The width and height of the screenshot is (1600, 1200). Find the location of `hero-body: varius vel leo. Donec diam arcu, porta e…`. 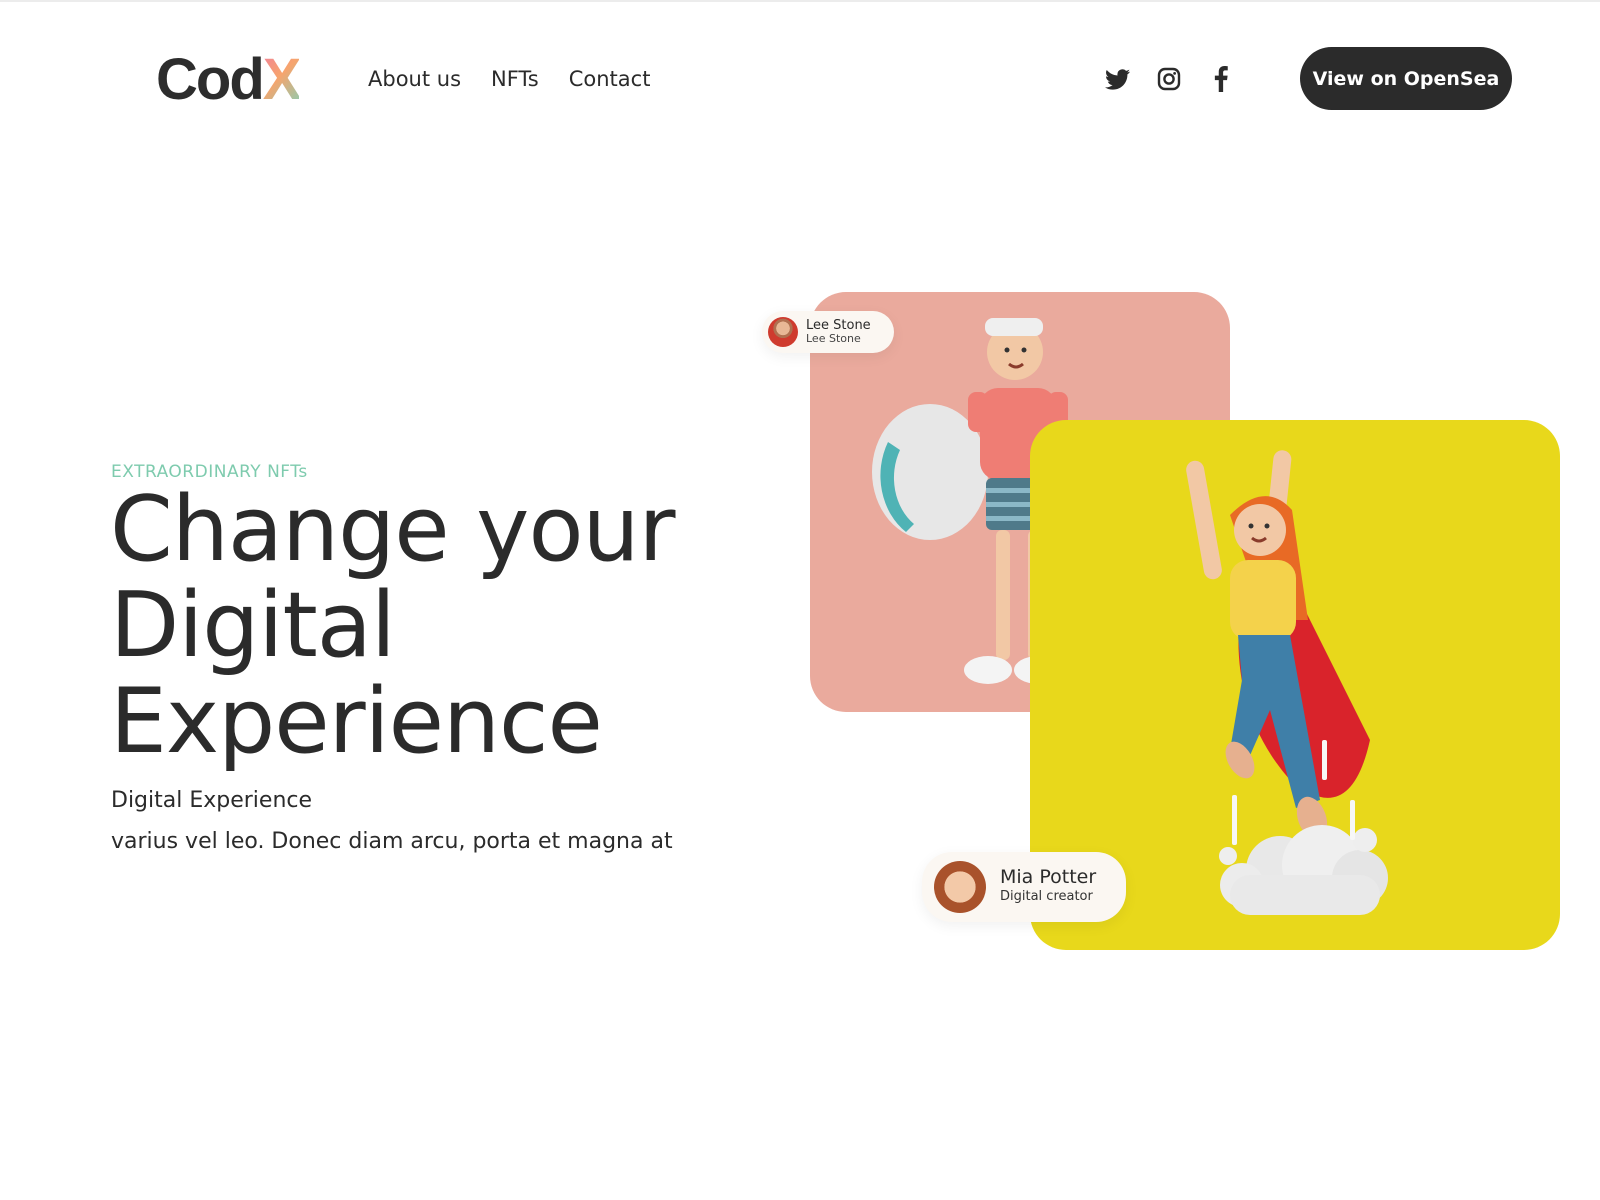

hero-body: varius vel leo. Donec diam arcu, porta e… is located at coordinates (392, 841).